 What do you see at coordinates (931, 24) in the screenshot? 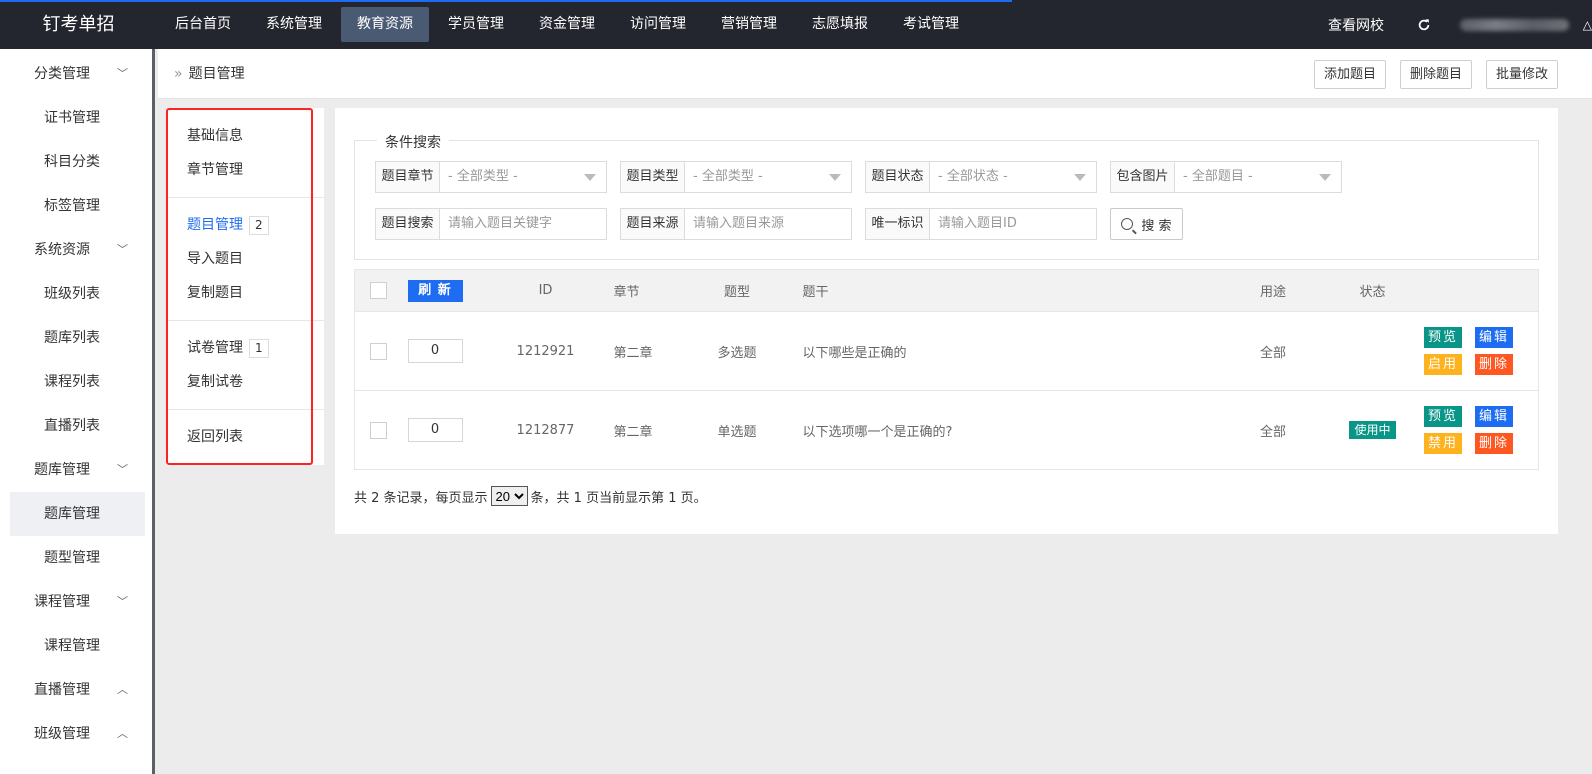
I see `nav-exam: 考试管理` at bounding box center [931, 24].